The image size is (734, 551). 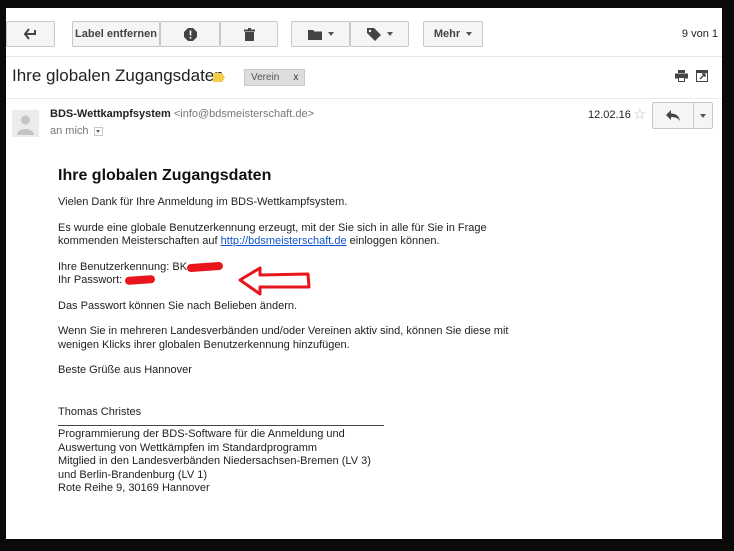 I want to click on labels-button, so click(x=379, y=34).